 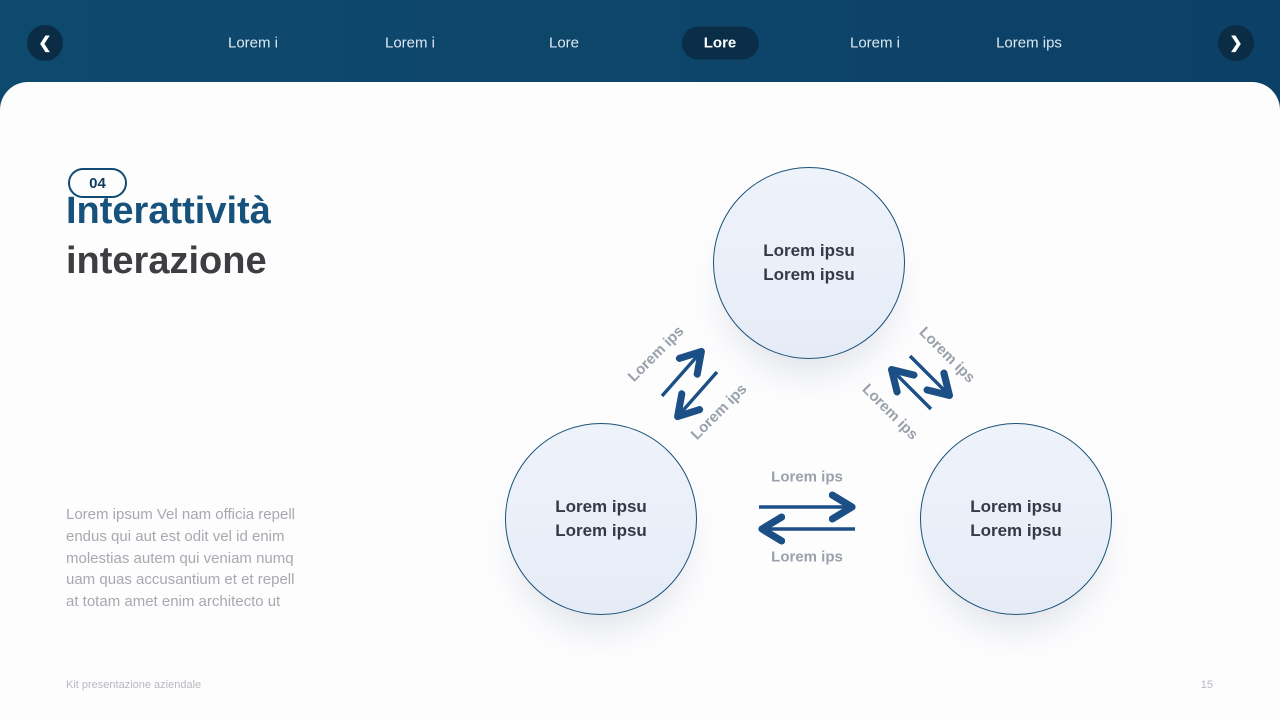 I want to click on nav-tab-5: Lorem i, so click(x=875, y=43).